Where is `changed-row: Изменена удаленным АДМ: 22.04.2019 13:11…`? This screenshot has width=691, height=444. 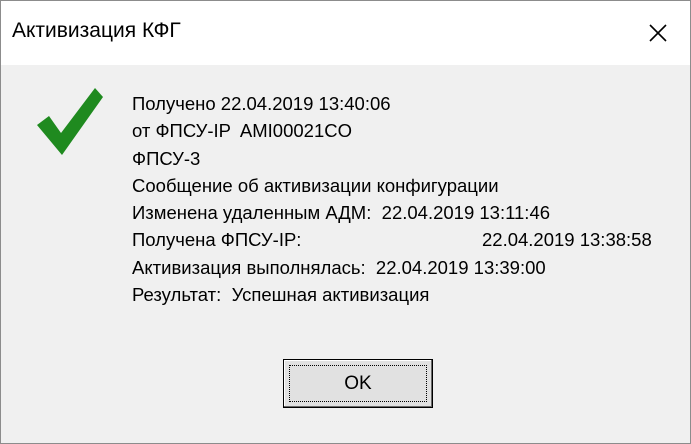 changed-row: Изменена удаленным АДМ: 22.04.2019 13:11… is located at coordinates (392, 212).